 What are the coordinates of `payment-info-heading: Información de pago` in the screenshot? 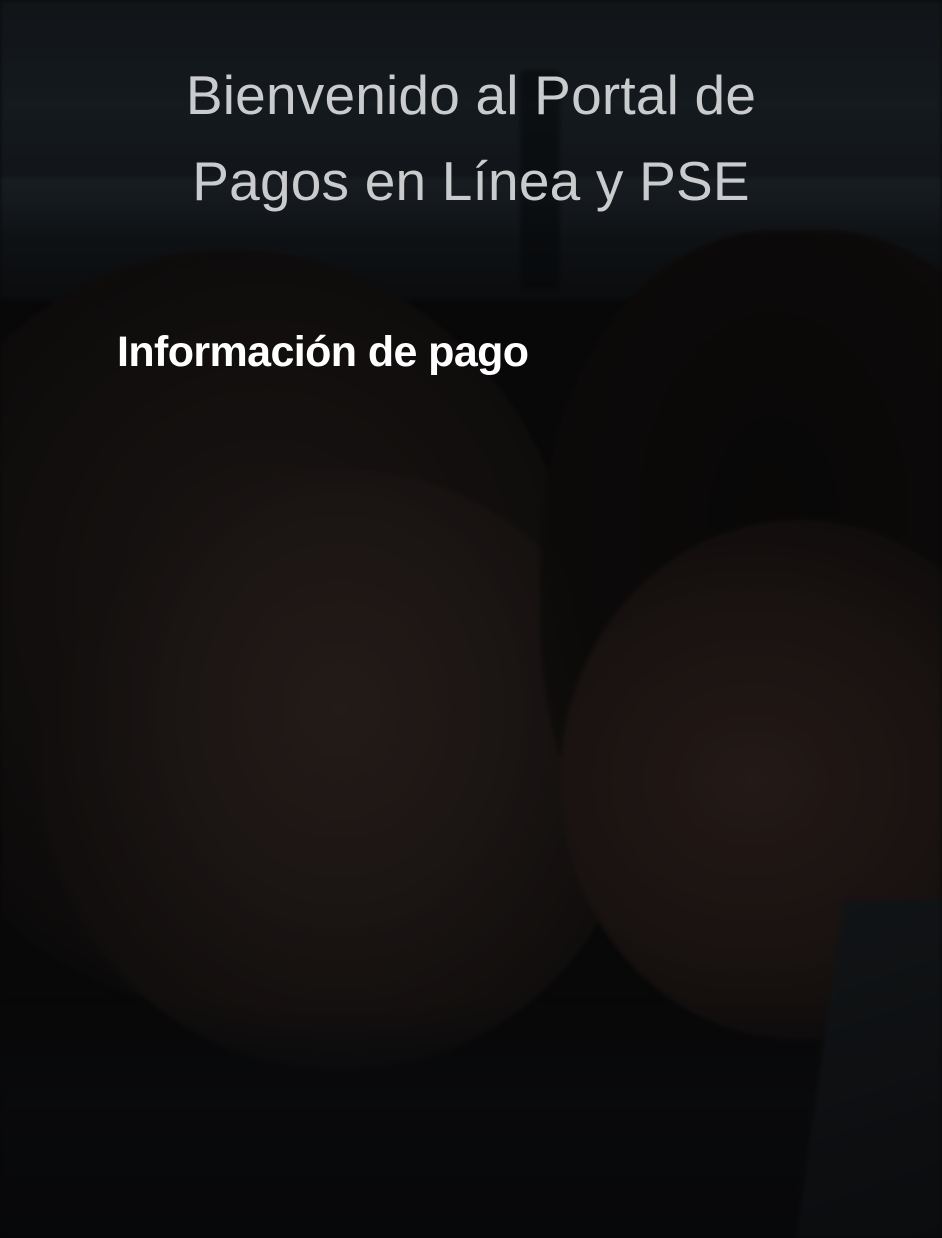 It's located at (323, 352).